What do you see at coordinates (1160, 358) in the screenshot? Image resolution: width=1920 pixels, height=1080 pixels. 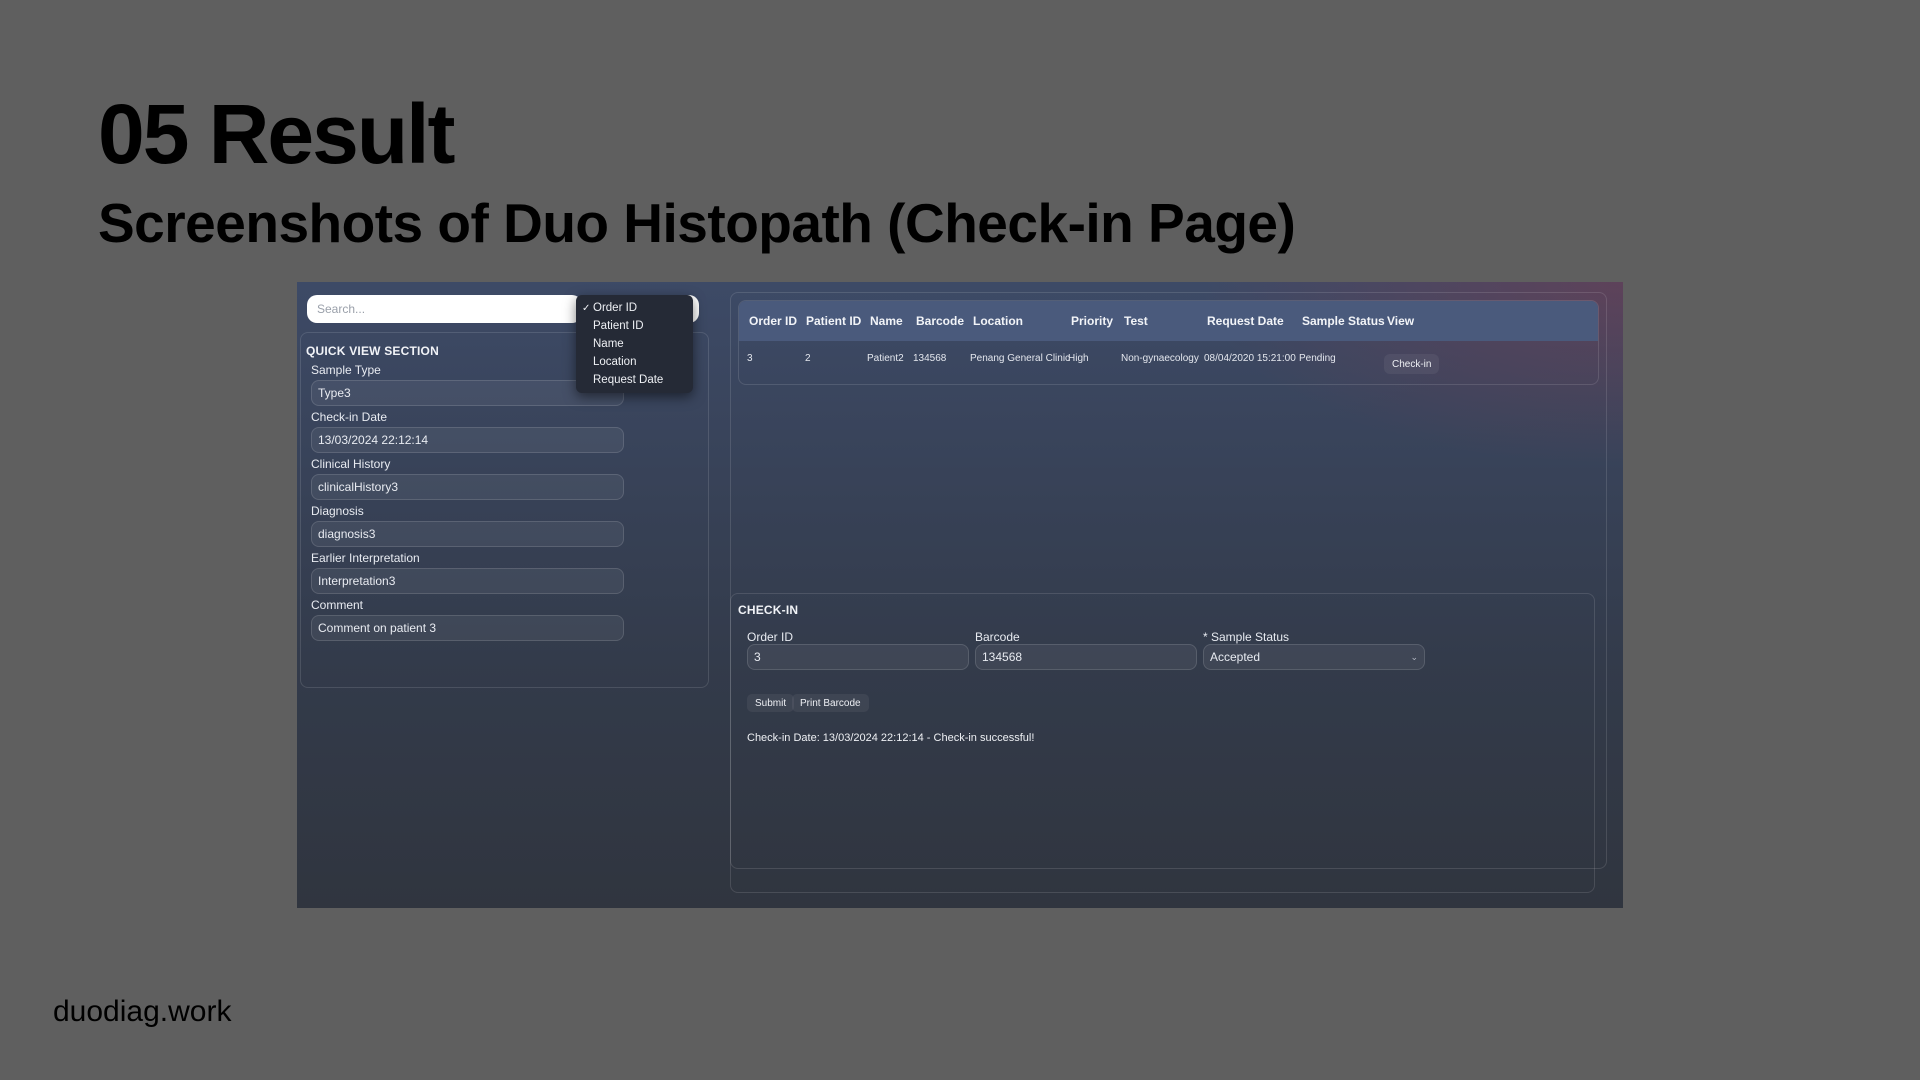 I see `cell-test: Non-gynaecology` at bounding box center [1160, 358].